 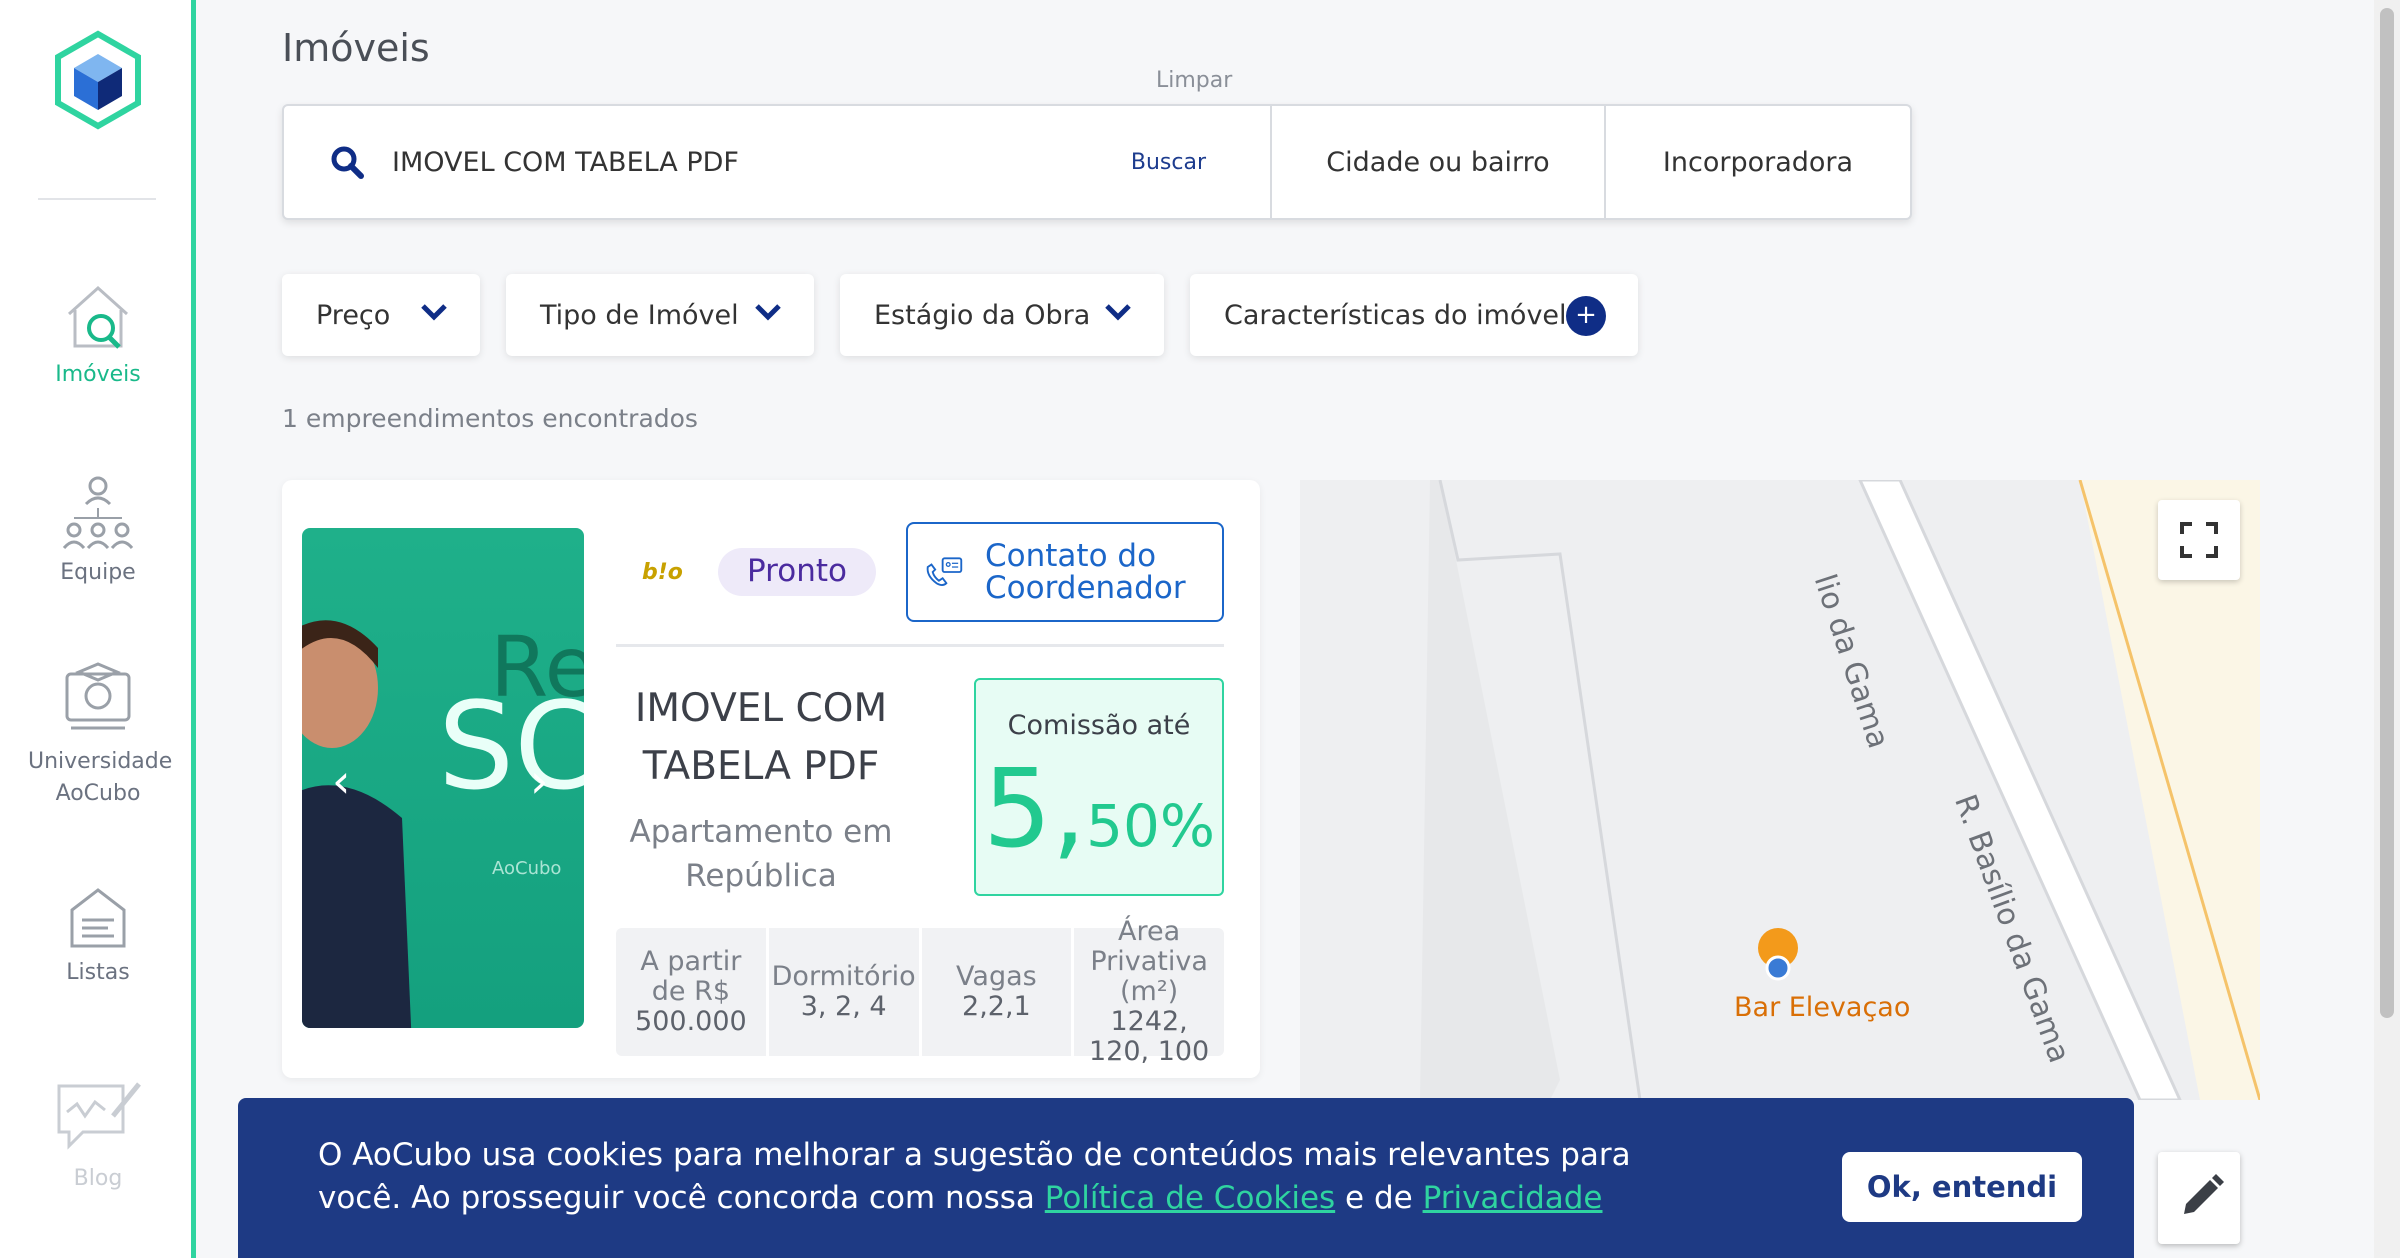 What do you see at coordinates (691, 1021) in the screenshot?
I see `stat-value: 500.000` at bounding box center [691, 1021].